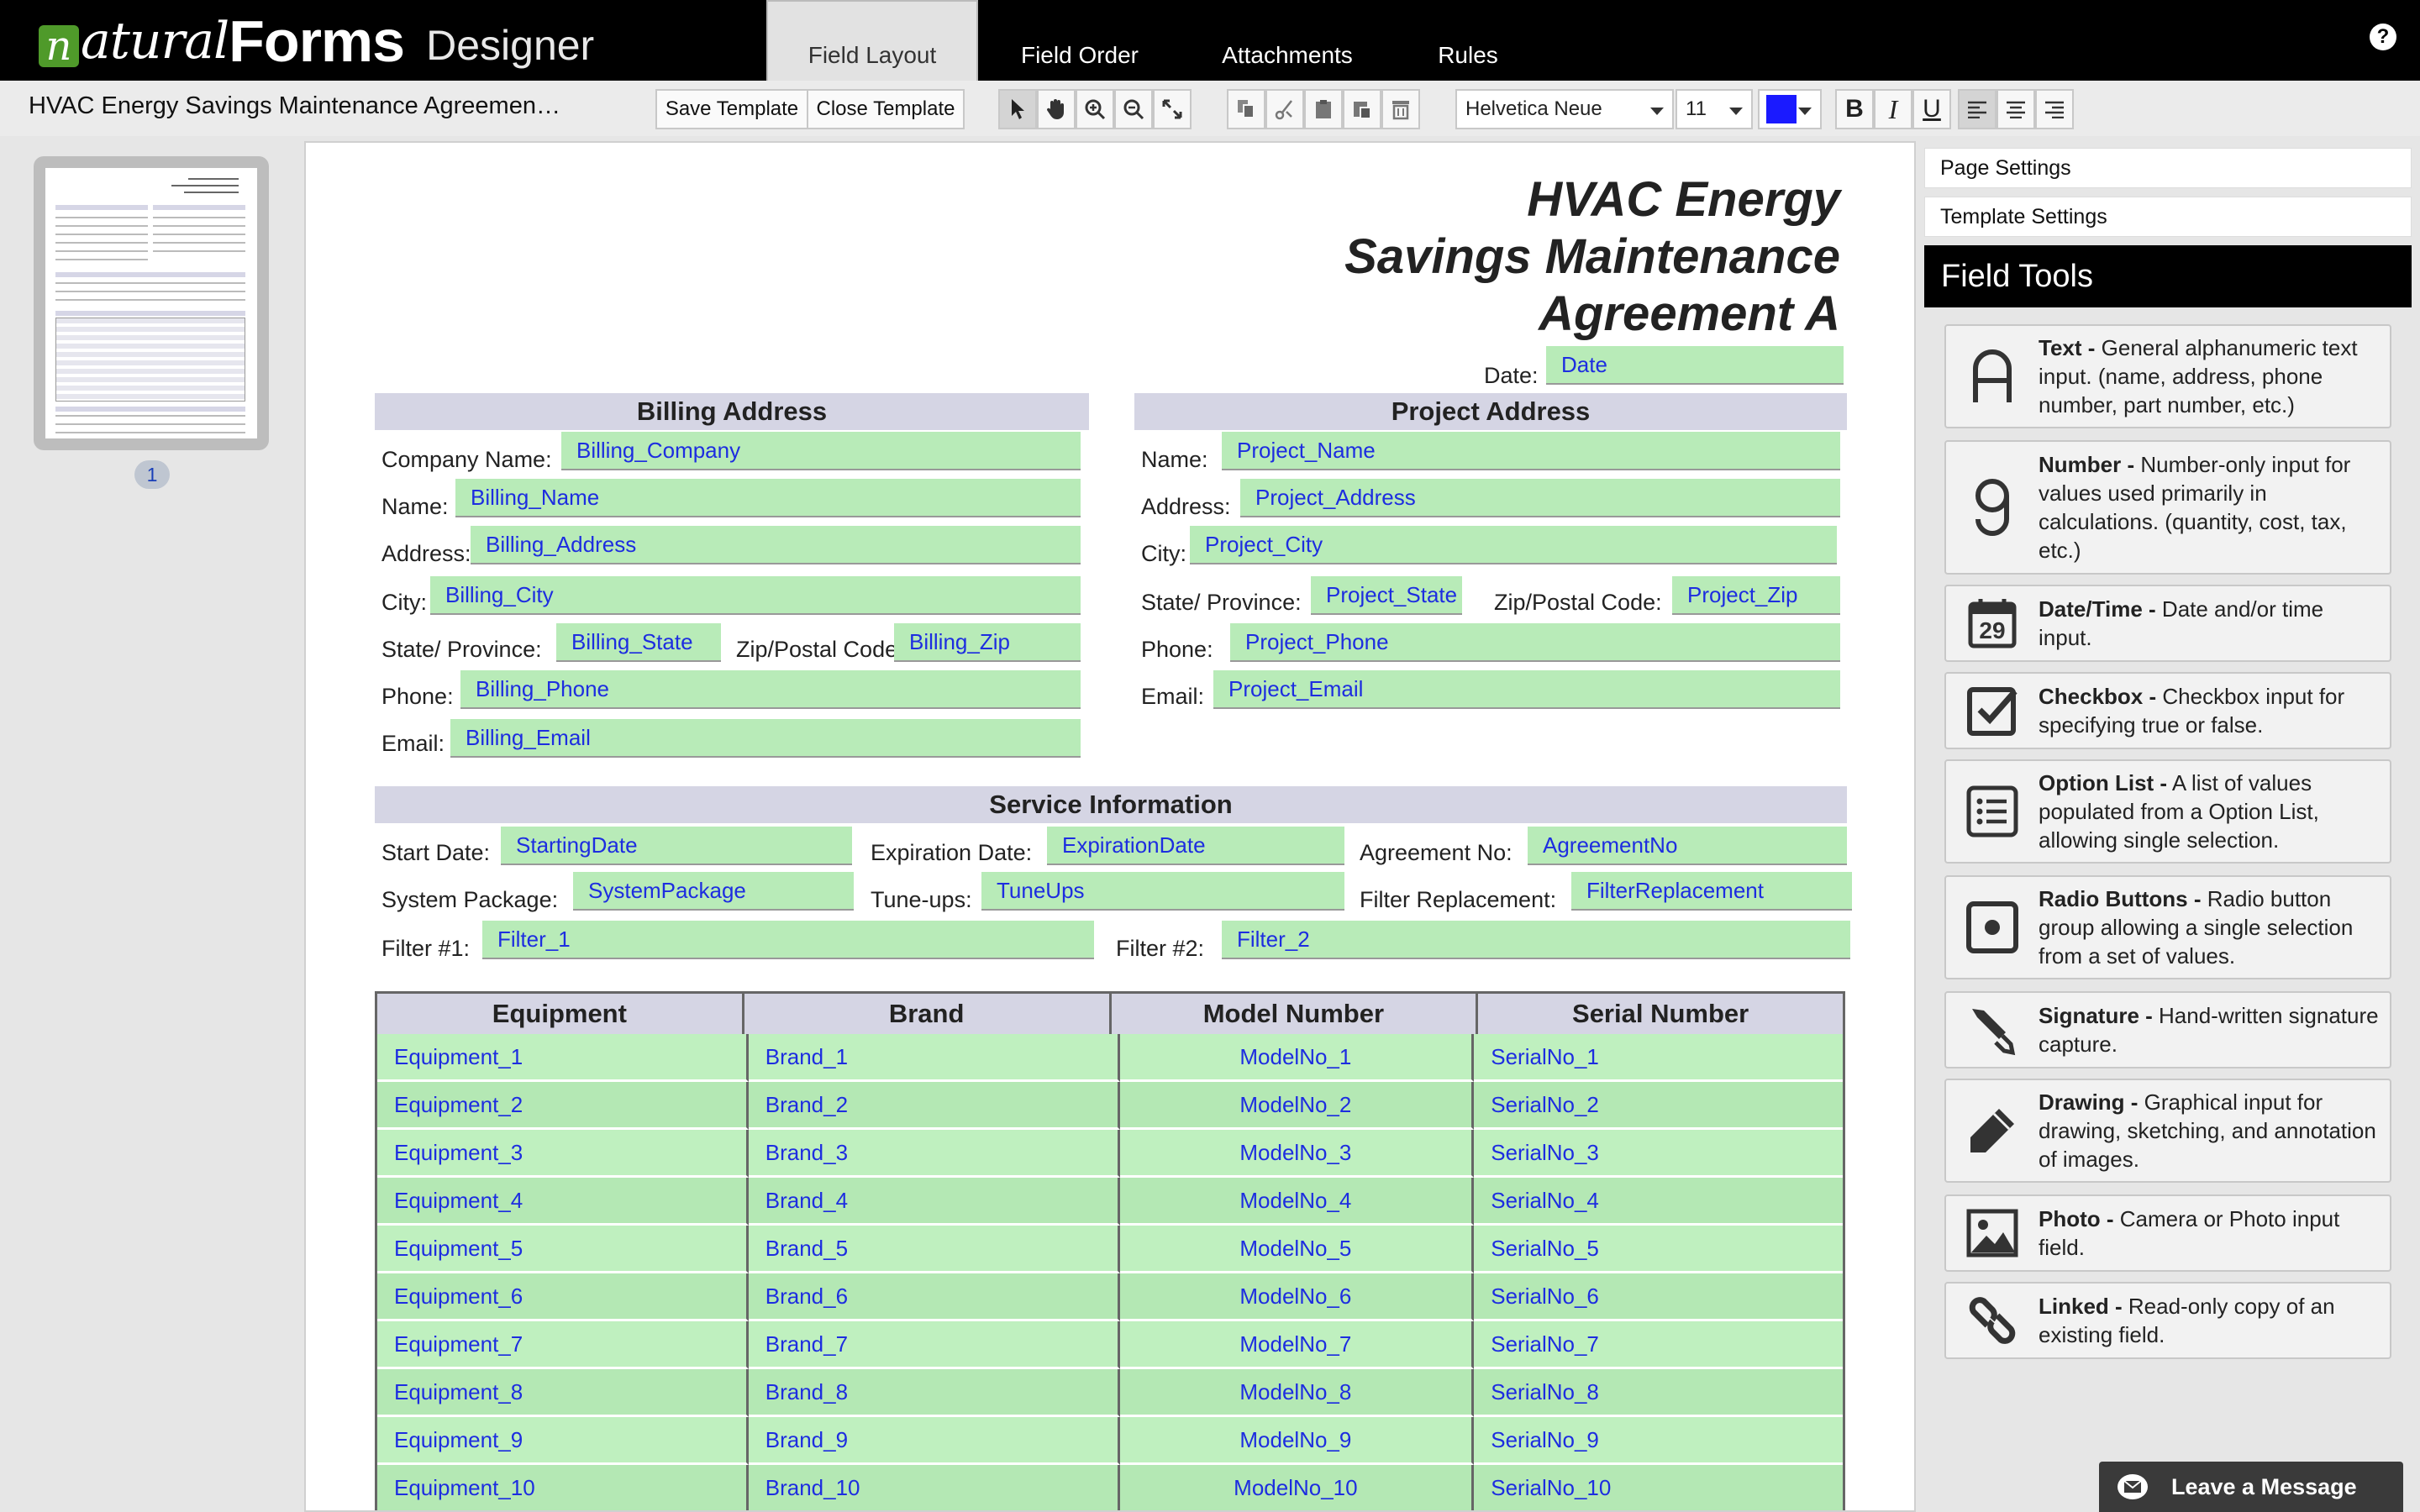 This screenshot has height=1512, width=2420. I want to click on delete-icon, so click(1401, 109).